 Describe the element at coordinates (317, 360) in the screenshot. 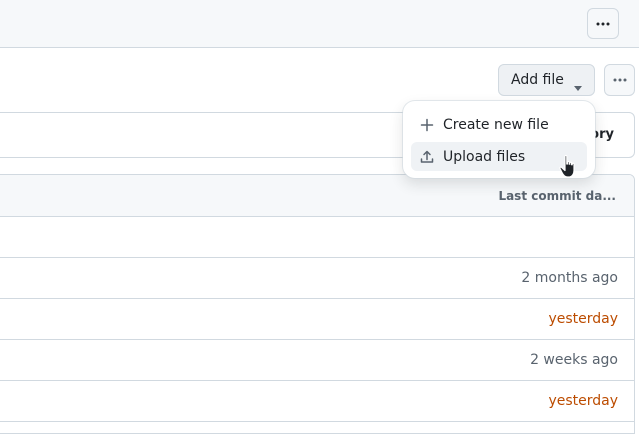

I see `table-row: 2 weeks ago` at that location.